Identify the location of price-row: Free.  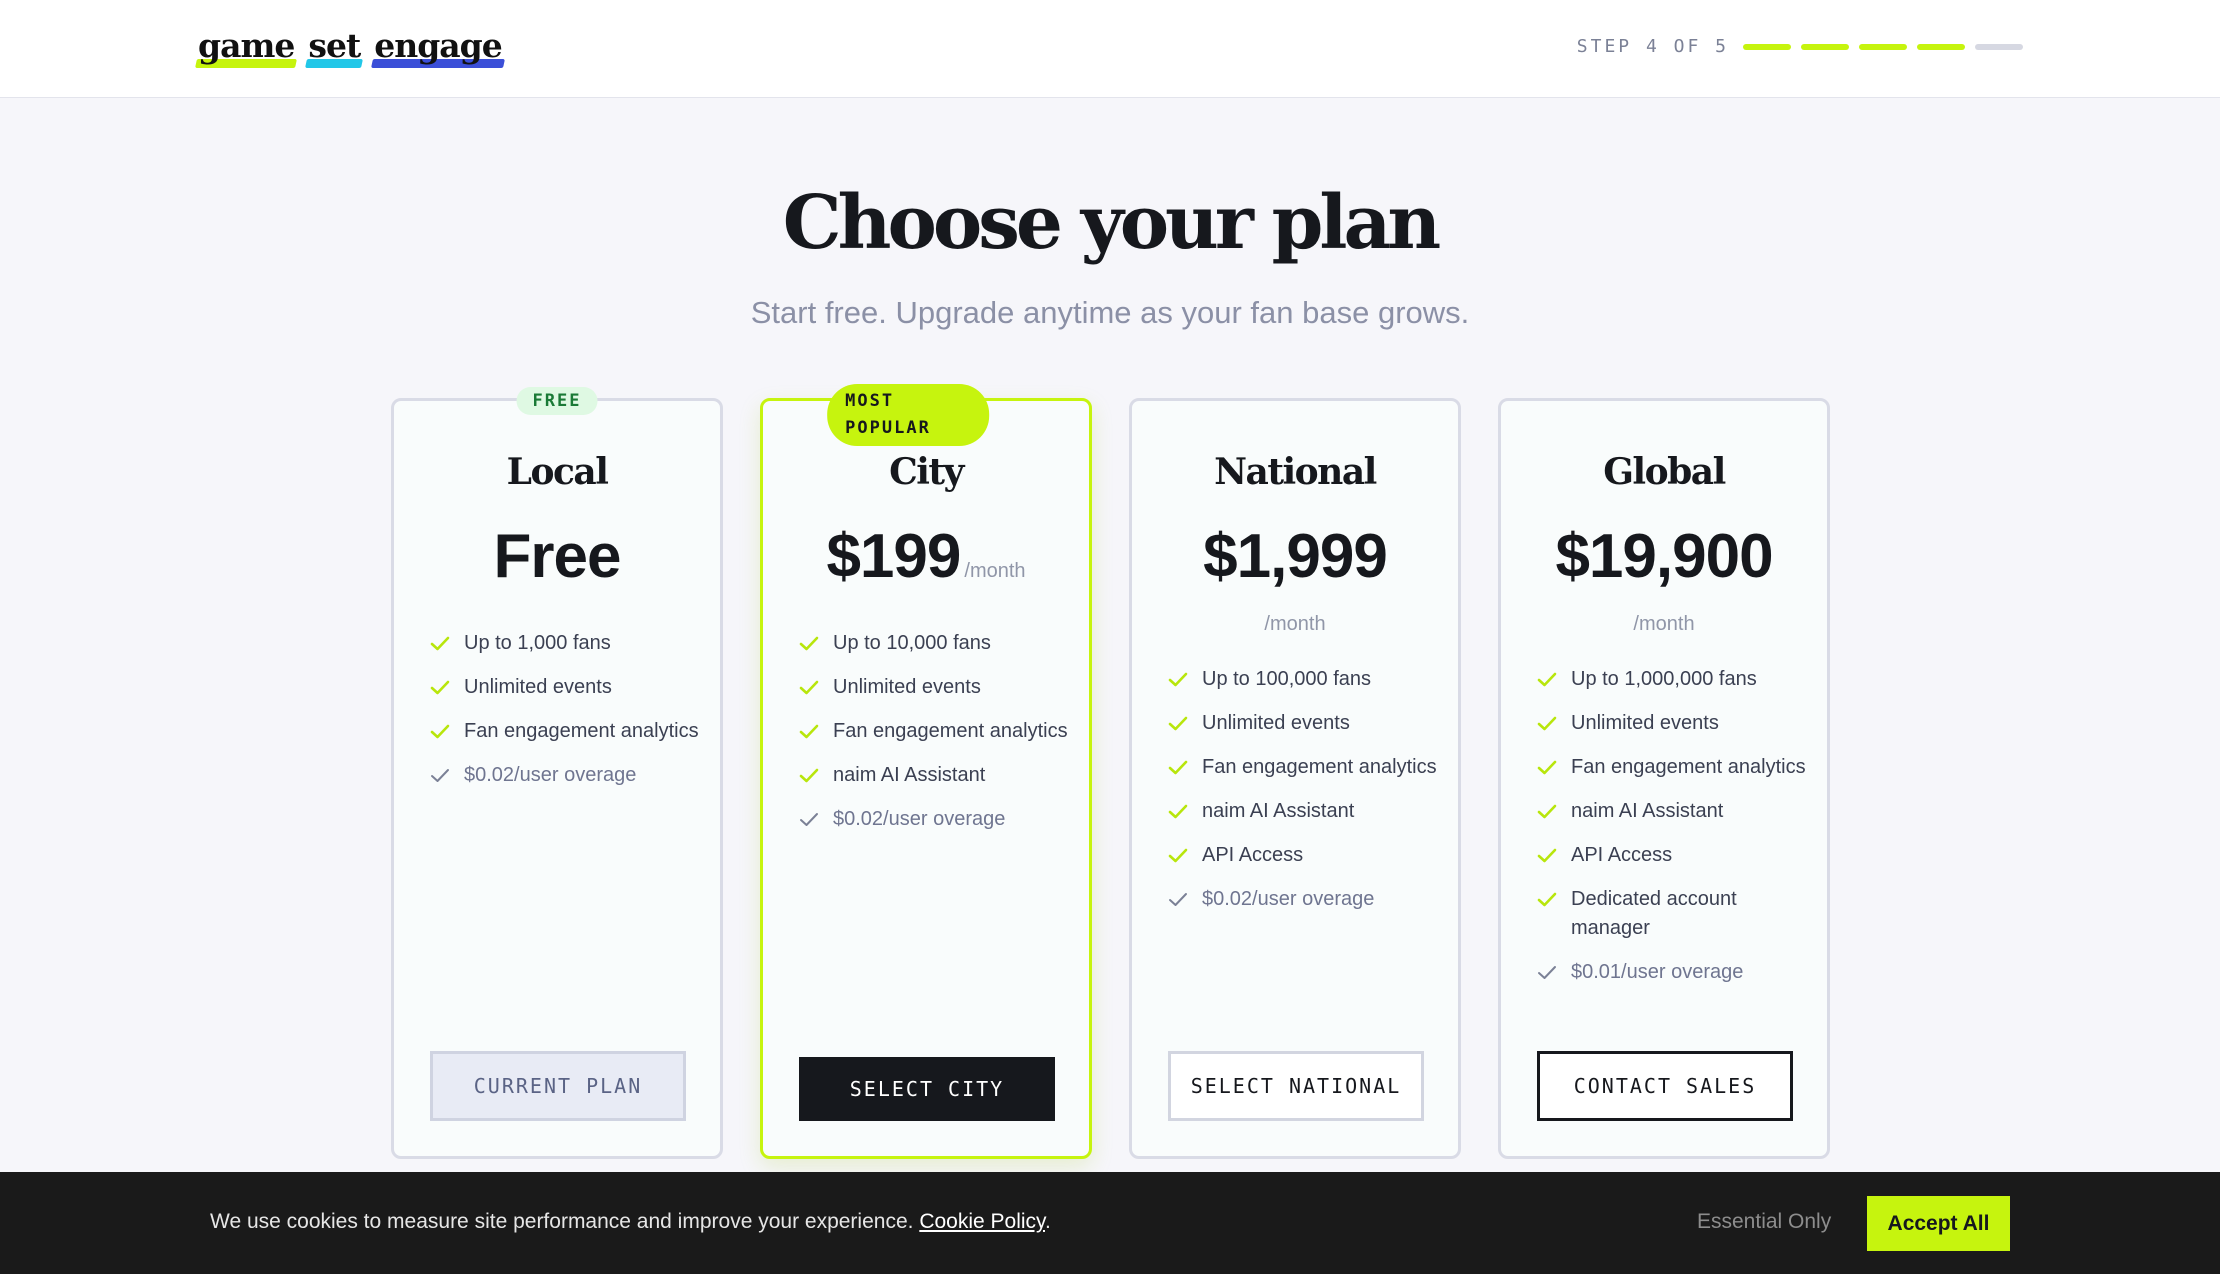
(557, 556).